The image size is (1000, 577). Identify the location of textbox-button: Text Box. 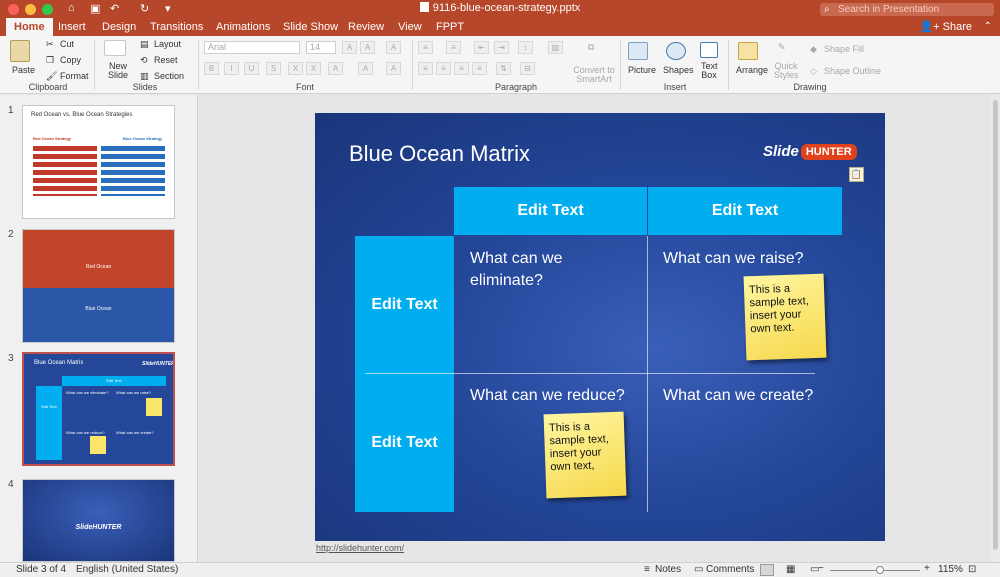
(709, 71).